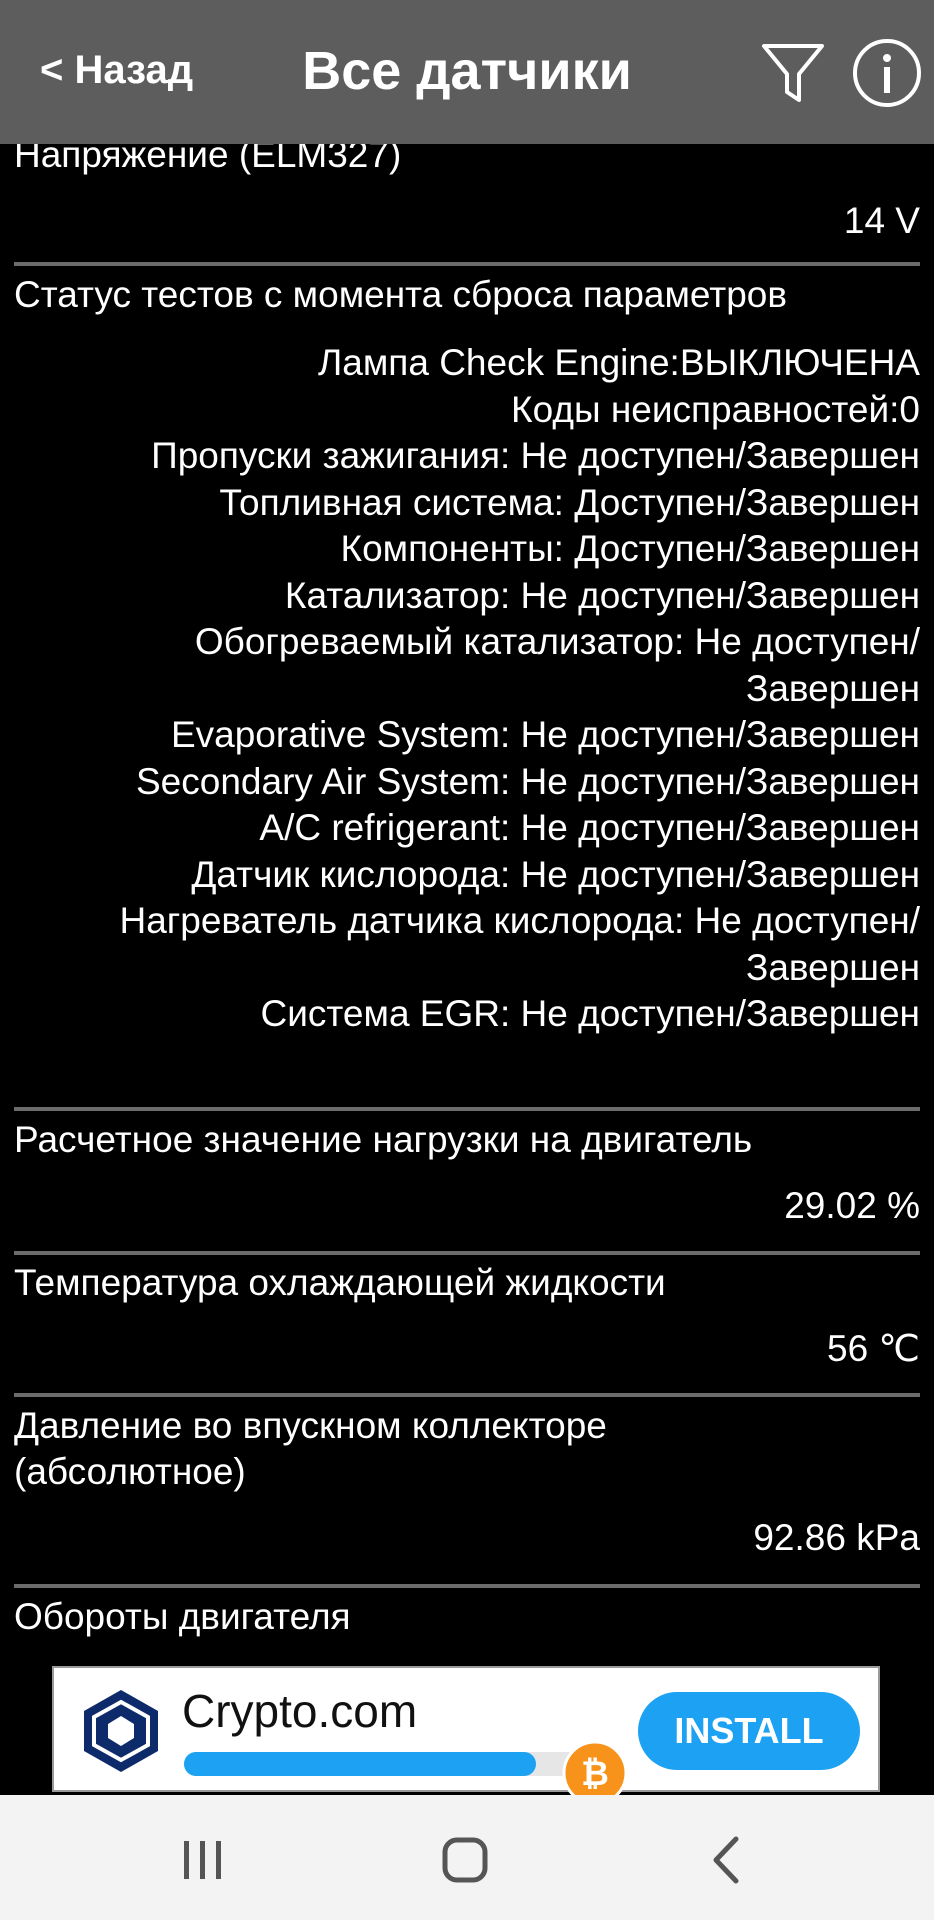 The width and height of the screenshot is (934, 1920). Describe the element at coordinates (203, 1860) in the screenshot. I see `recent-apps-icon` at that location.